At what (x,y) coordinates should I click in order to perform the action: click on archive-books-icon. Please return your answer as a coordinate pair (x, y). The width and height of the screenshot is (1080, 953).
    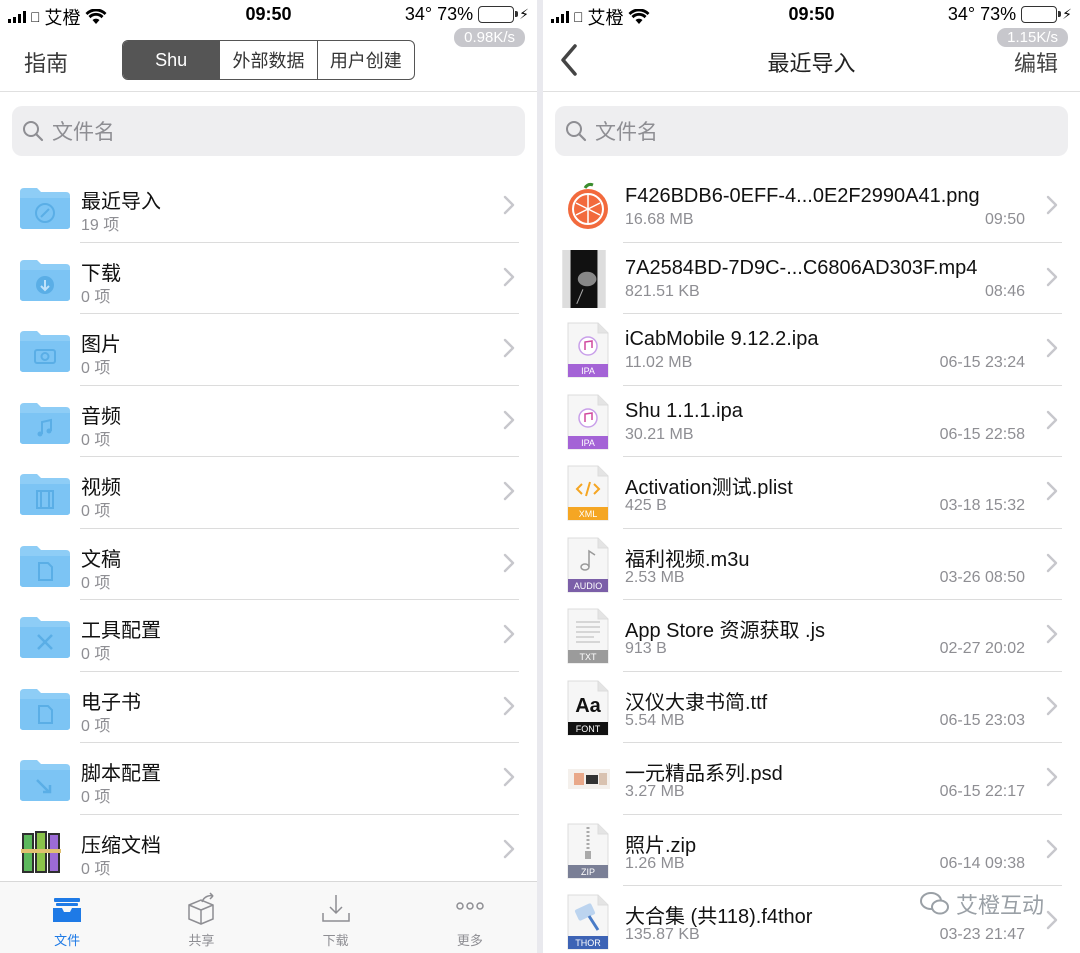
    Looking at the image, I should click on (41, 851).